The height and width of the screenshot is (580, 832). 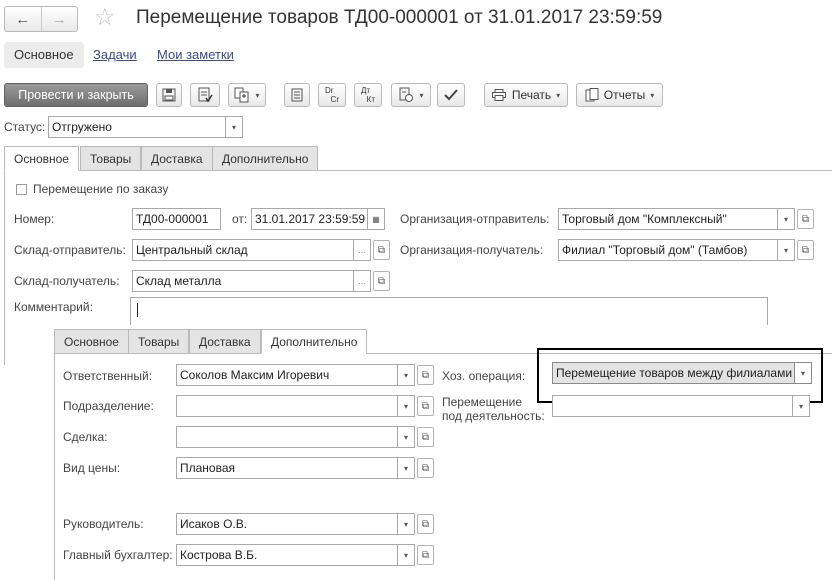 What do you see at coordinates (287, 524) in the screenshot?
I see `manager-field: Исаков О.В.` at bounding box center [287, 524].